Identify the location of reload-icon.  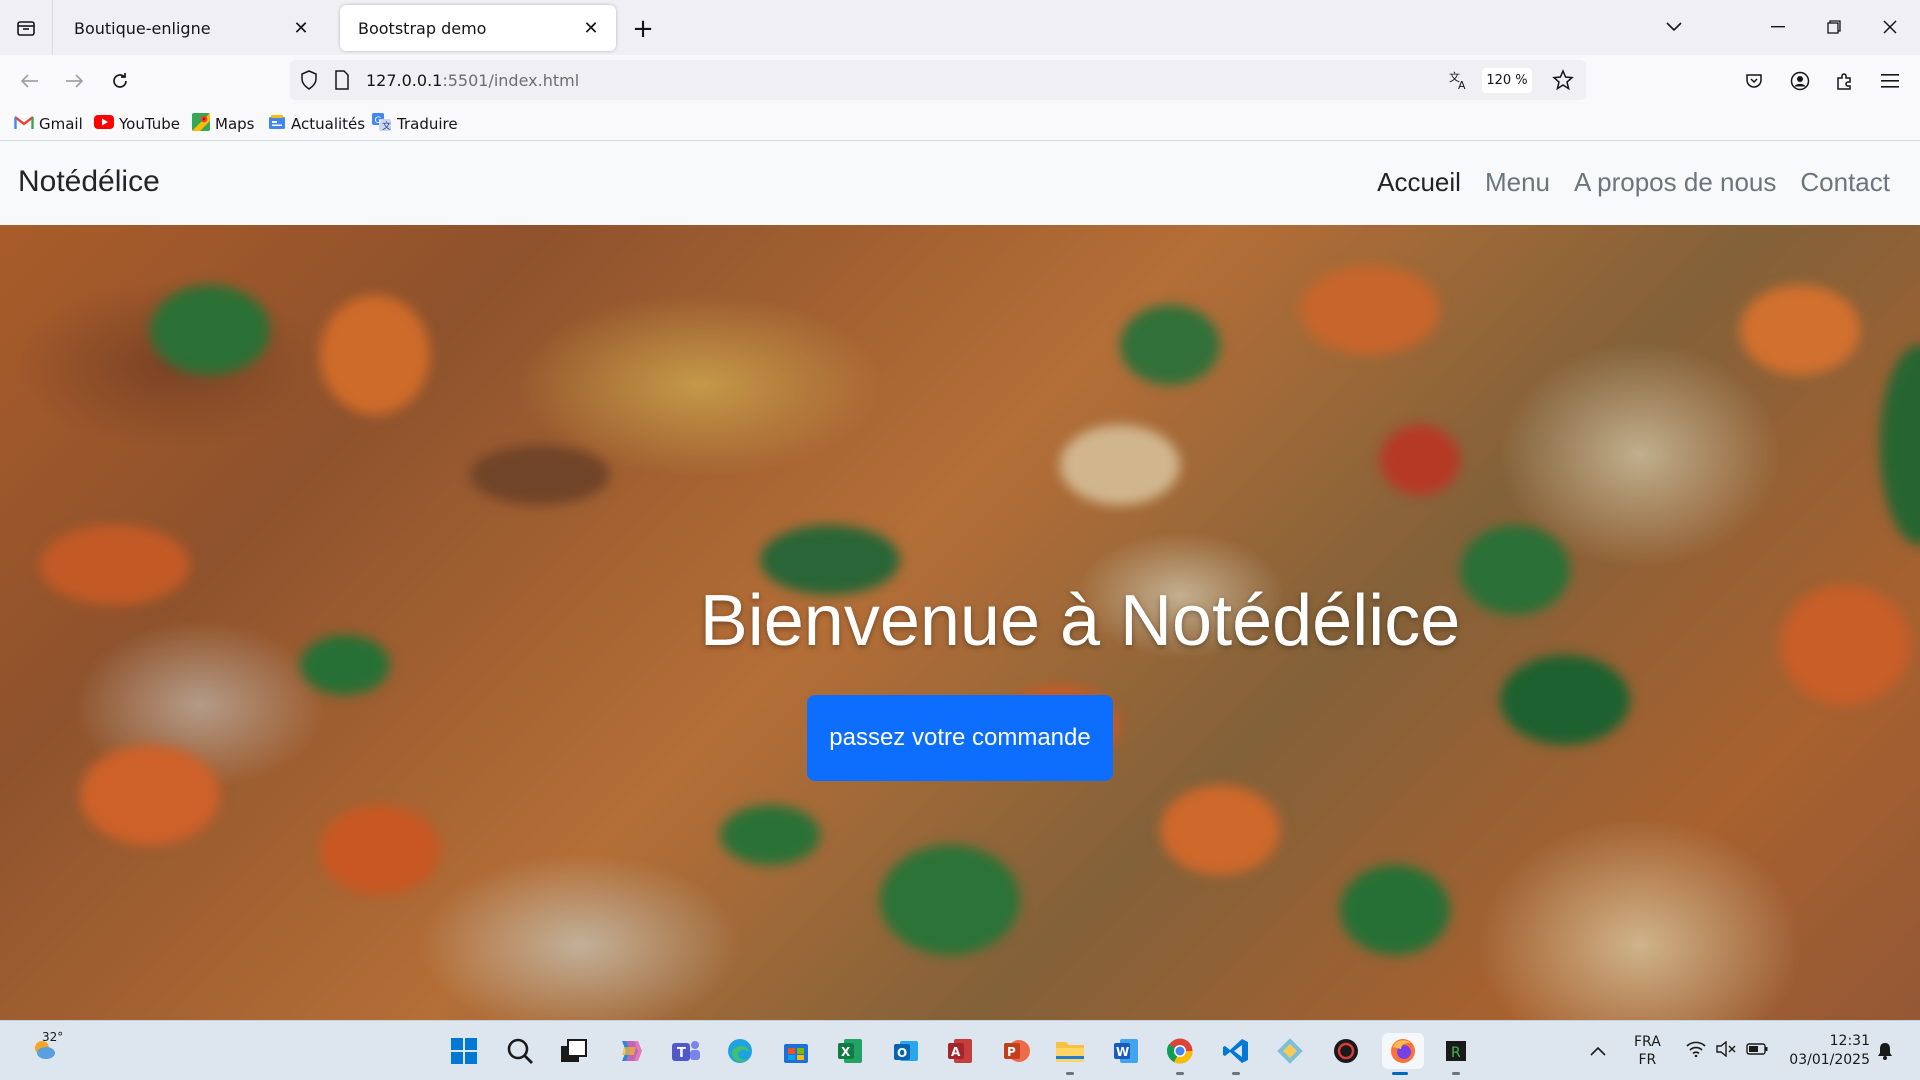
(120, 81).